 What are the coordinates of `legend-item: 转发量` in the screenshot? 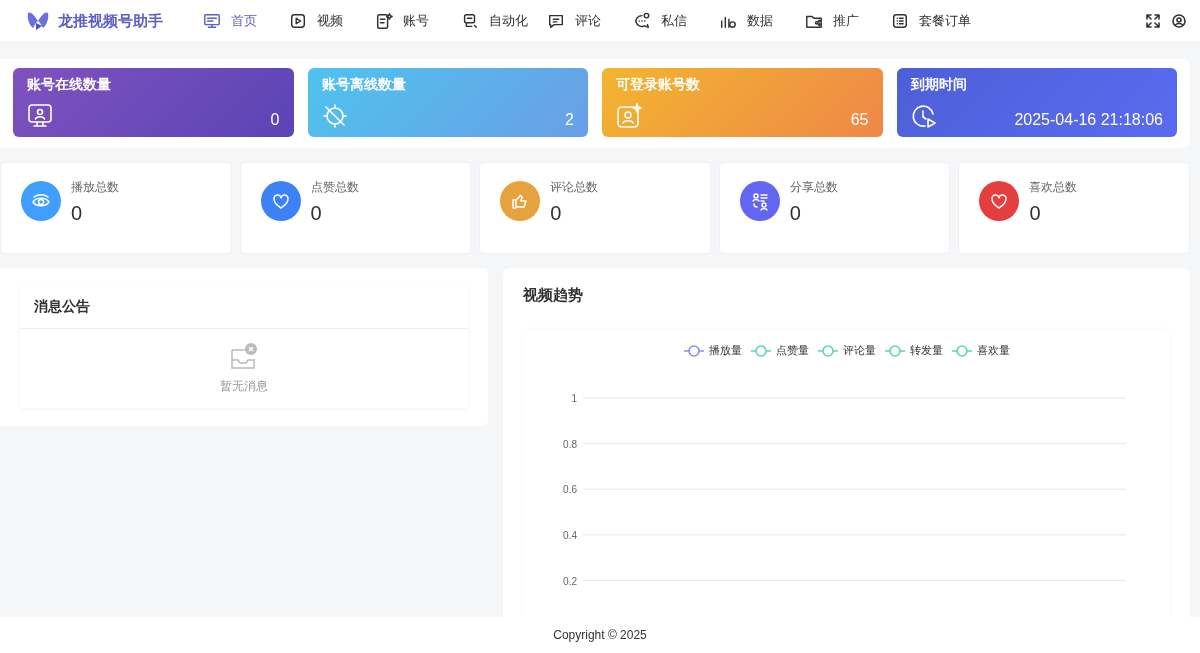 It's located at (913, 350).